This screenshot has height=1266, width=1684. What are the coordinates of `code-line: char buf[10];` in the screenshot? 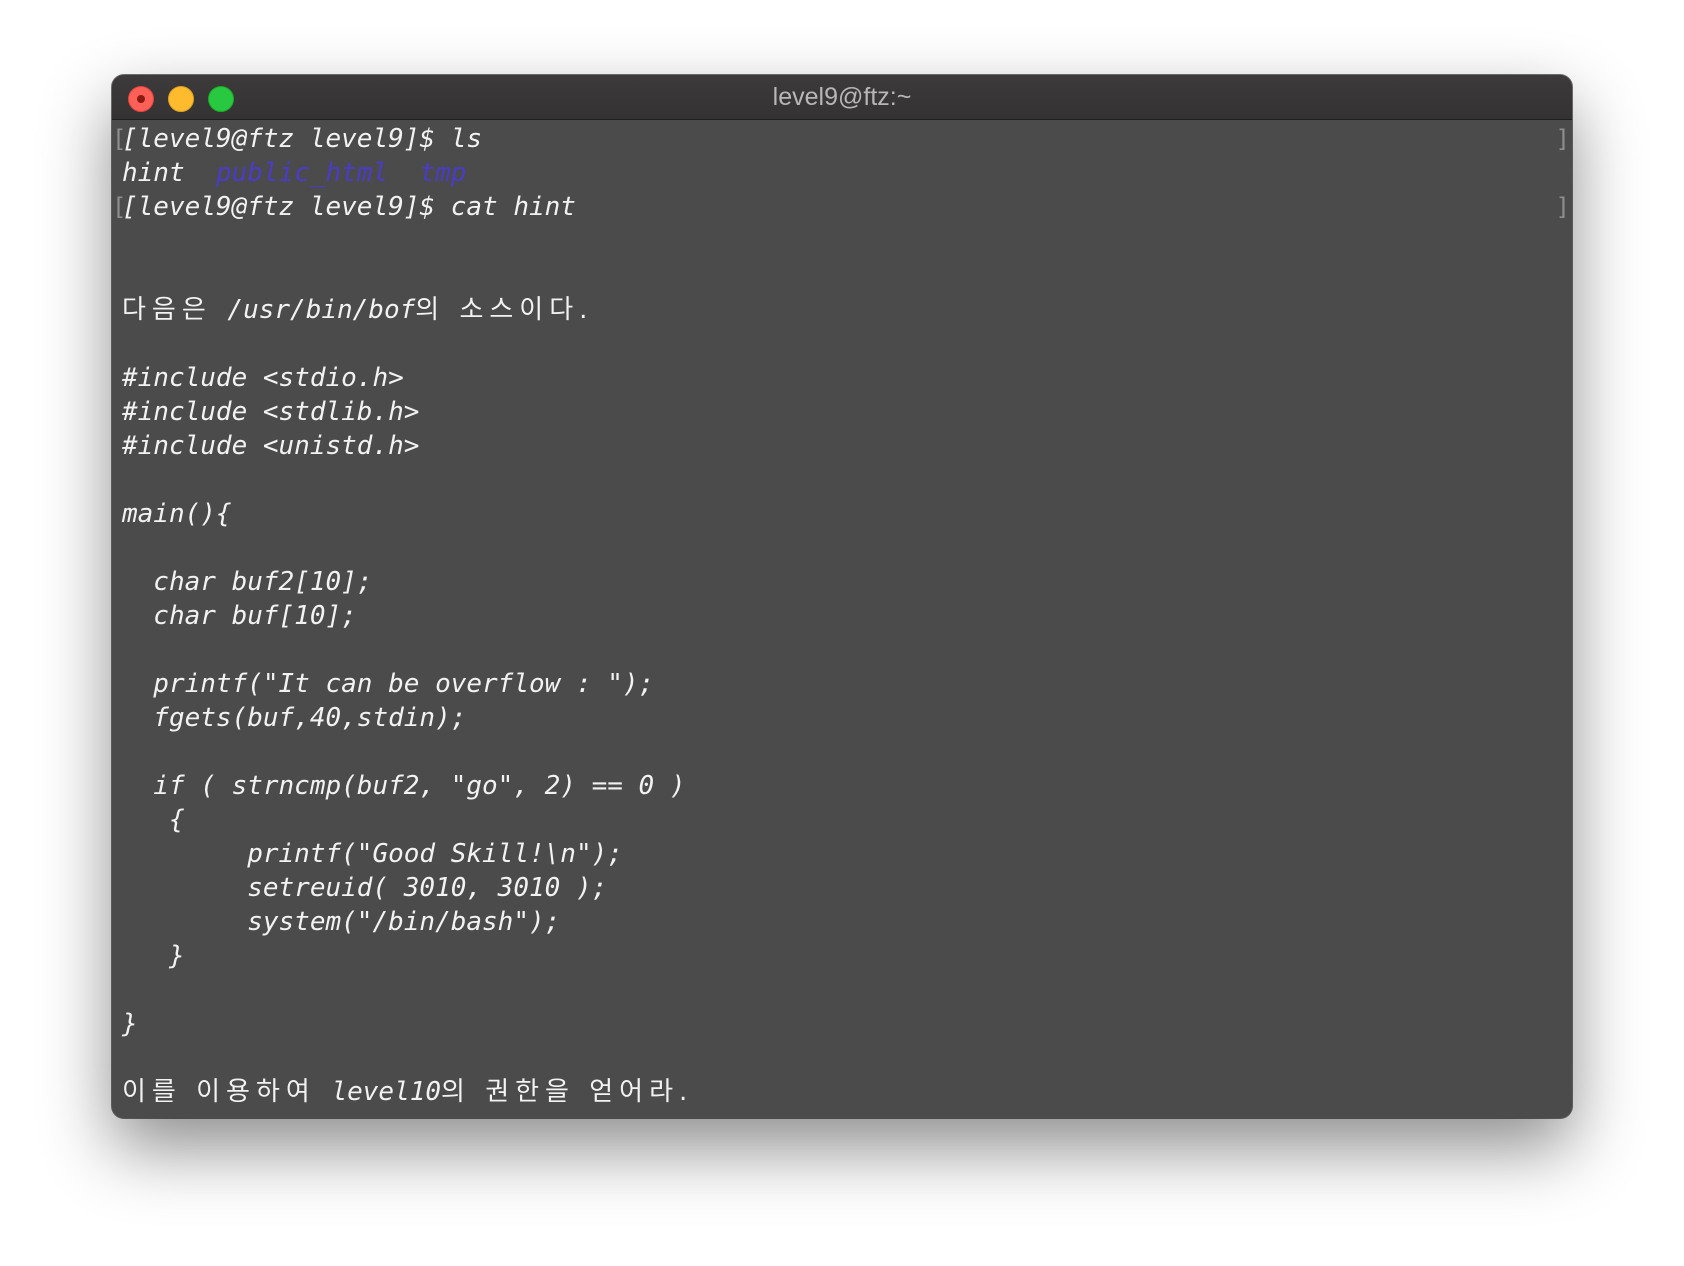 It's located at (239, 616).